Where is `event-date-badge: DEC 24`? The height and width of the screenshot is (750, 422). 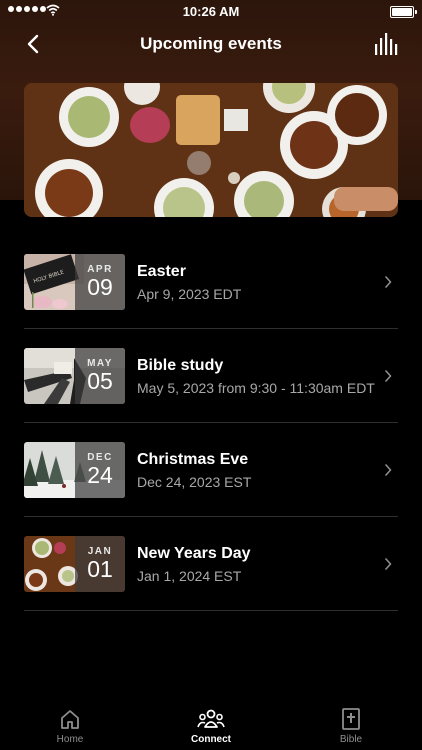
event-date-badge: DEC 24 is located at coordinates (100, 470).